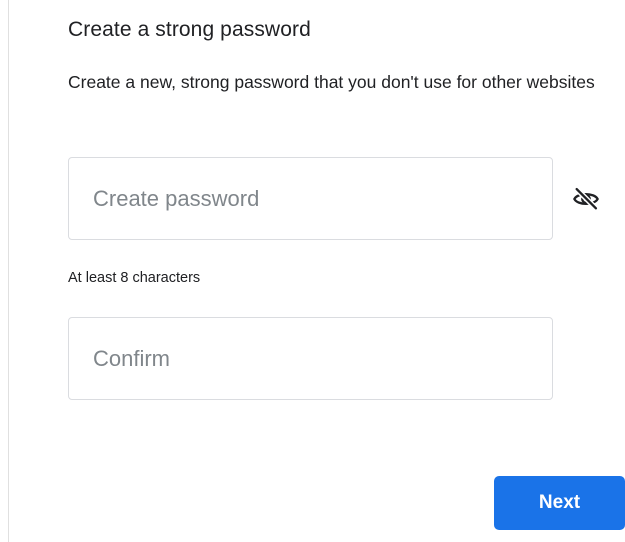 Image resolution: width=625 pixels, height=542 pixels. Describe the element at coordinates (8, 271) in the screenshot. I see `panel-divider` at that location.